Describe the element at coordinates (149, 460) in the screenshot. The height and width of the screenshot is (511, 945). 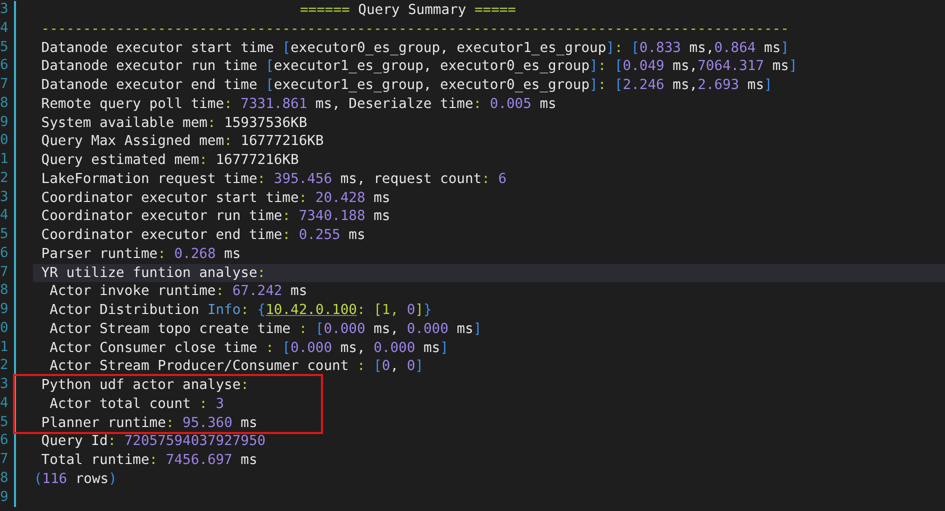
I see `output-line: Total runtime: 7456.697 ms` at that location.